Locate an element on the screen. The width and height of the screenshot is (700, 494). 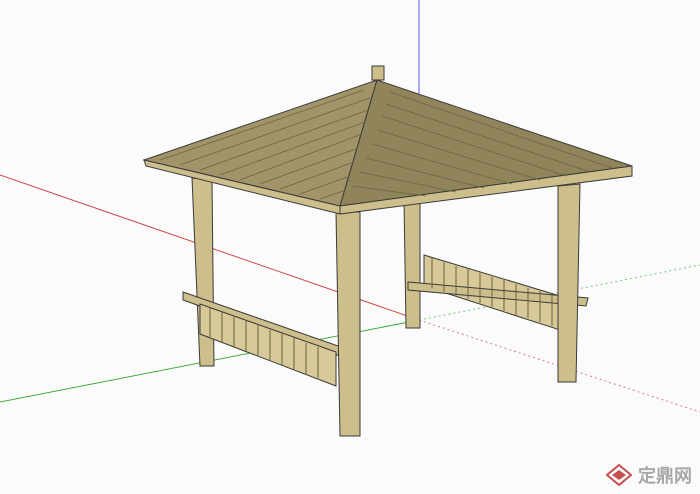
post-front-right is located at coordinates (569, 283).